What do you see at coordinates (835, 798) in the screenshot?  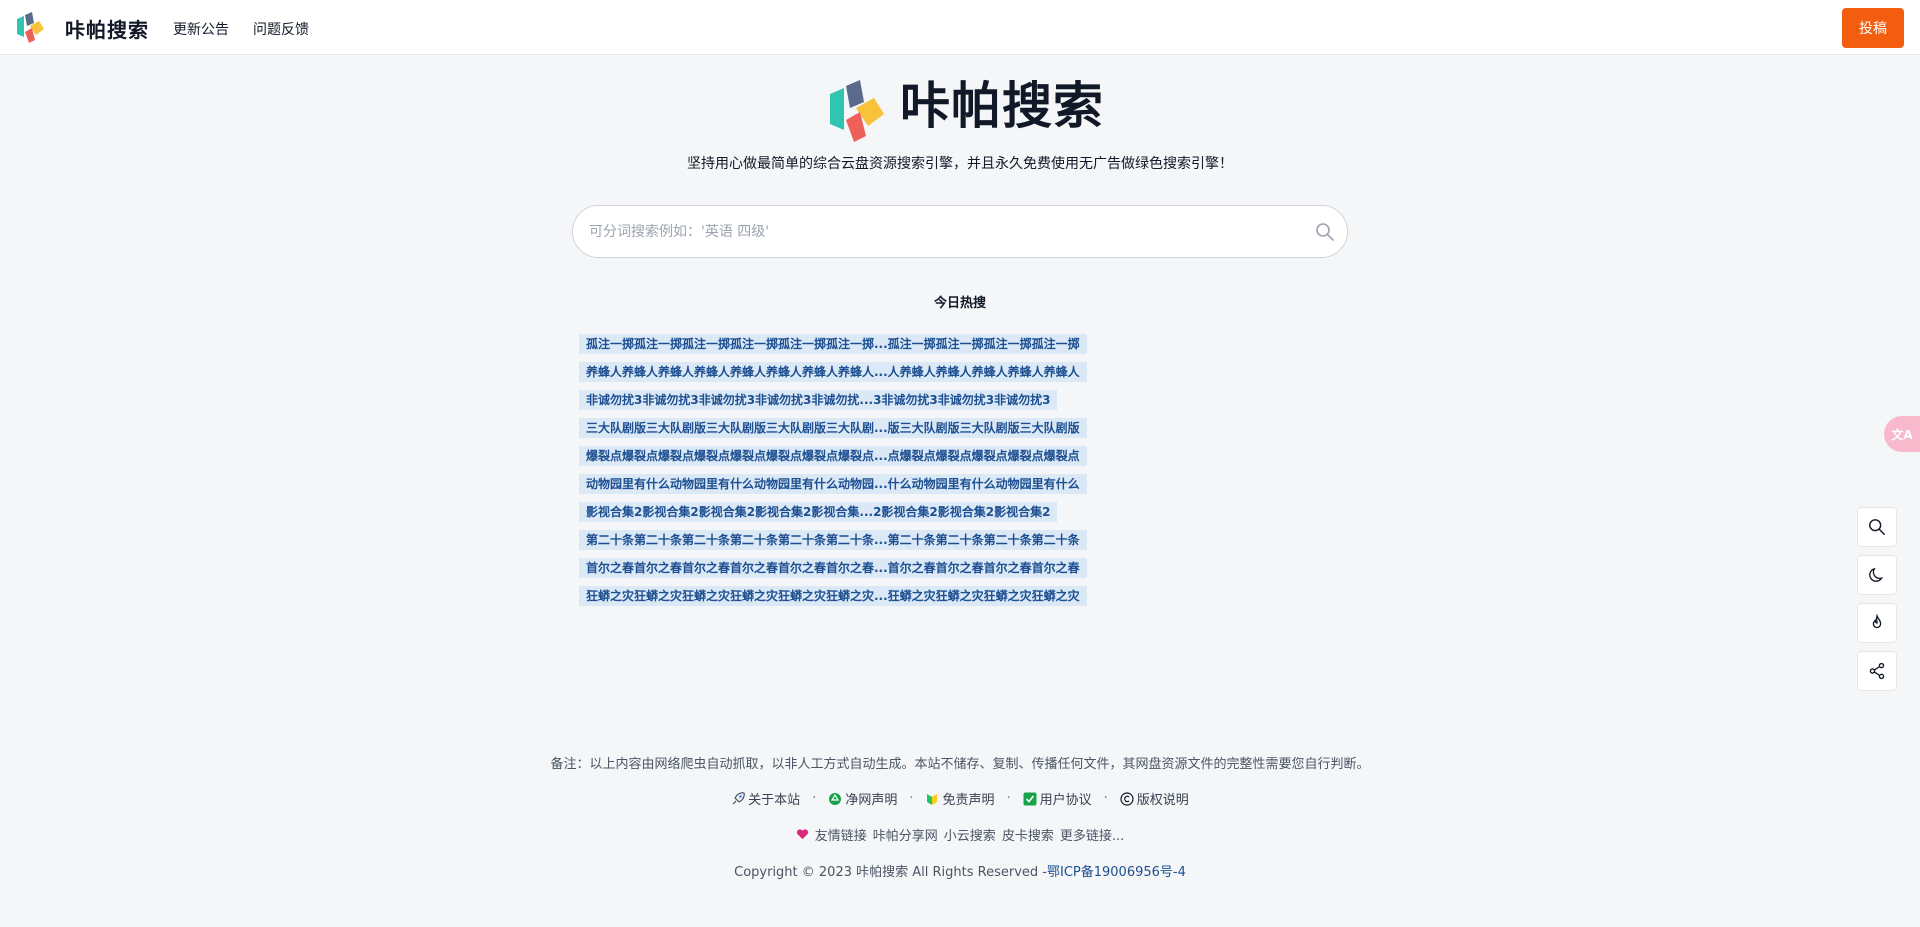 I see `recycle-icon` at bounding box center [835, 798].